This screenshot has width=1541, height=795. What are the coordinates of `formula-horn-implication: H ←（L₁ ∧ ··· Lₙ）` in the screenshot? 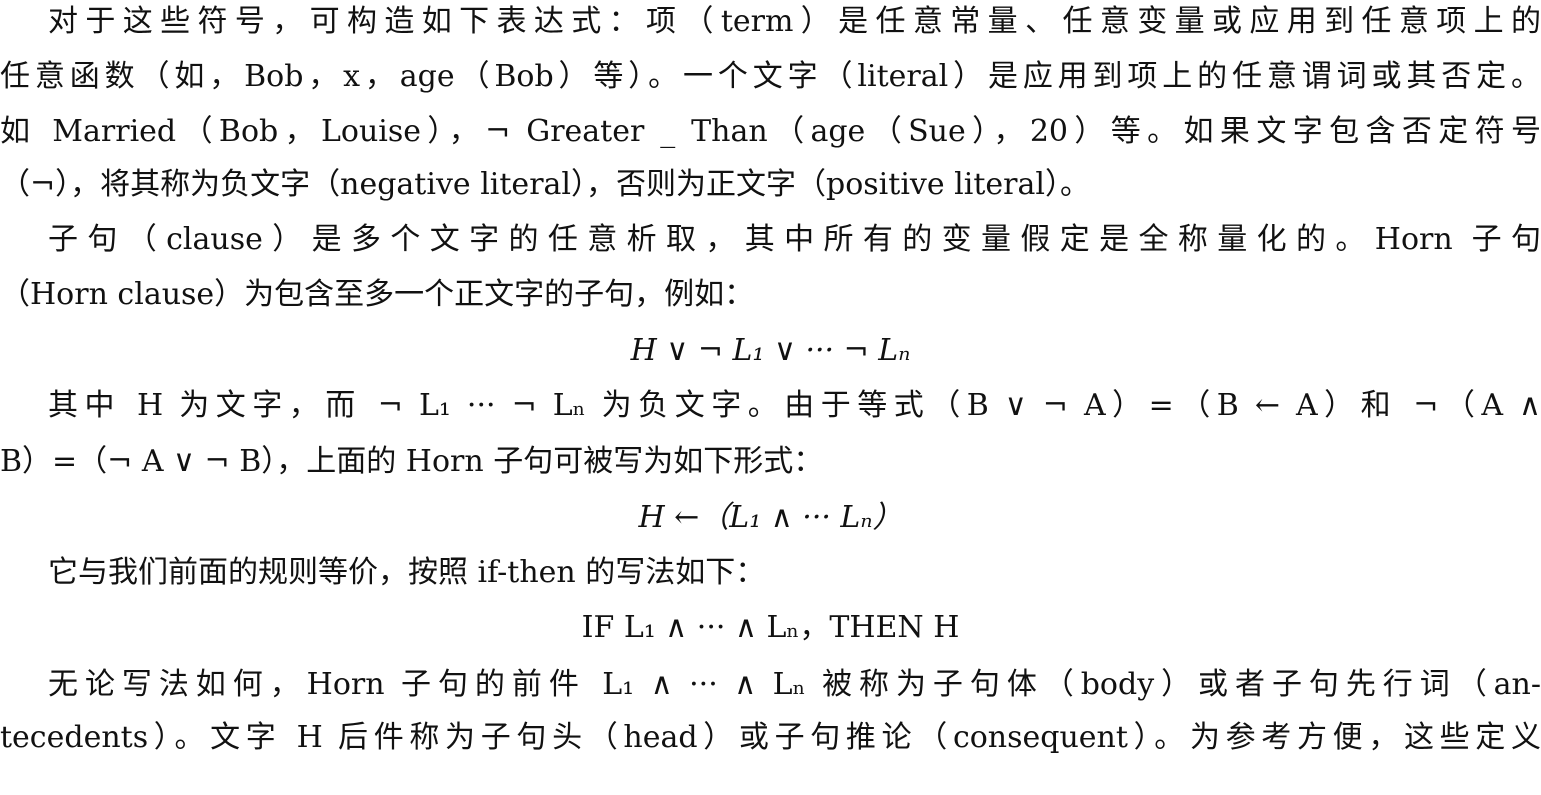 It's located at (770, 517).